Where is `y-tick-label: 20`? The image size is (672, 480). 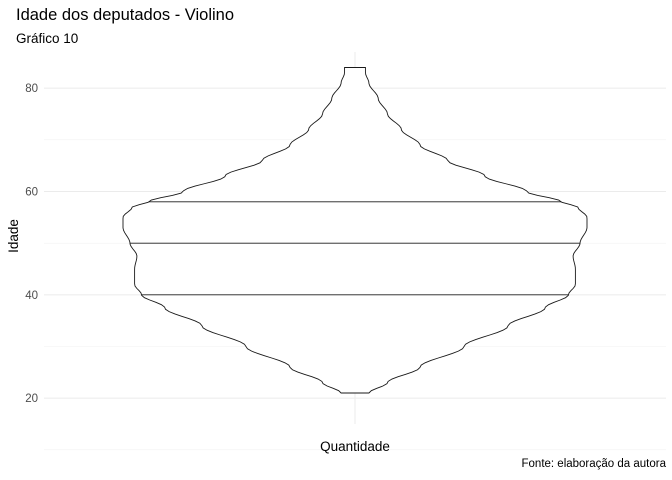 y-tick-label: 20 is located at coordinates (31, 399).